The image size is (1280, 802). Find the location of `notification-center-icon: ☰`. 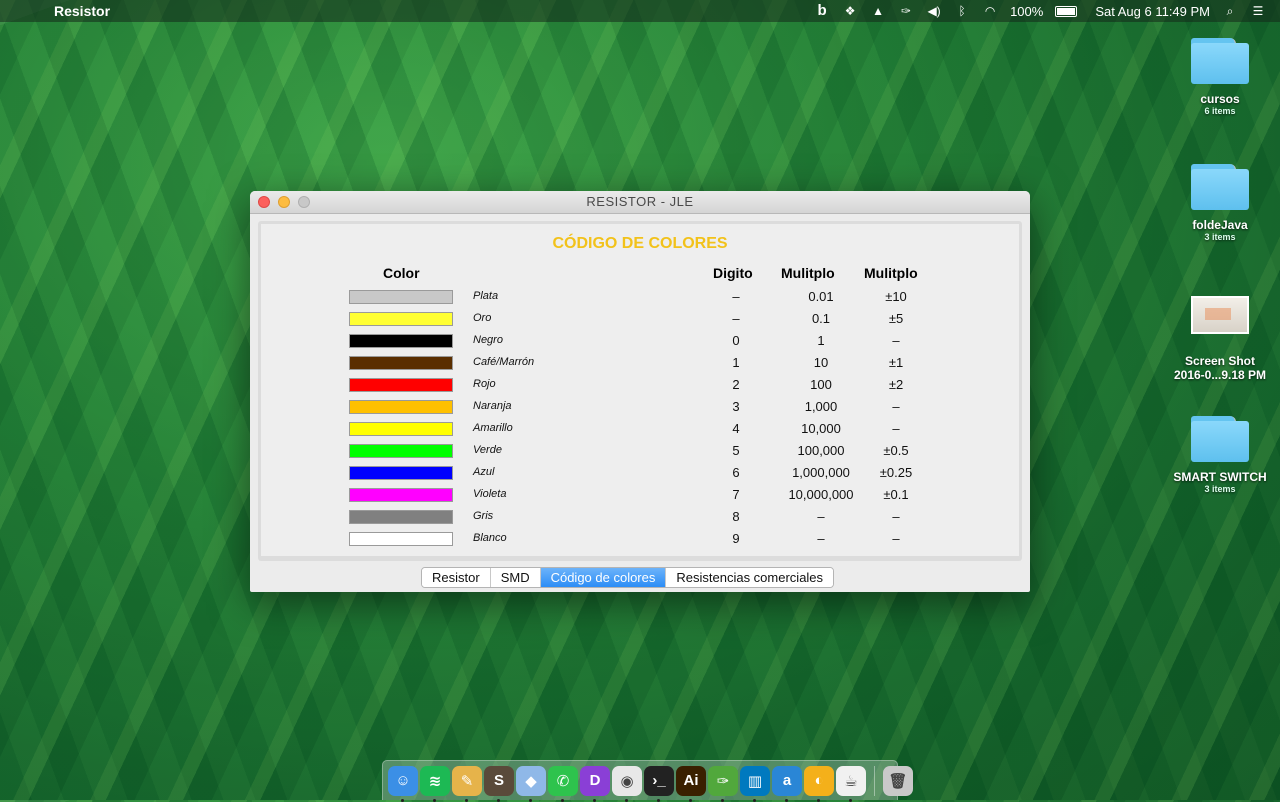

notification-center-icon: ☰ is located at coordinates (1258, 11).